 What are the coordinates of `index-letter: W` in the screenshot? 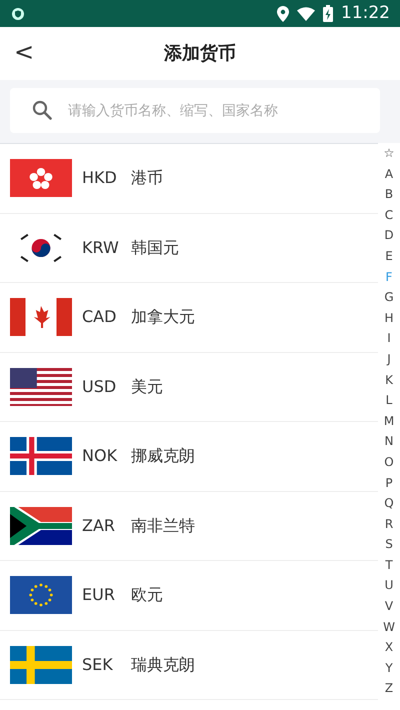 It's located at (389, 627).